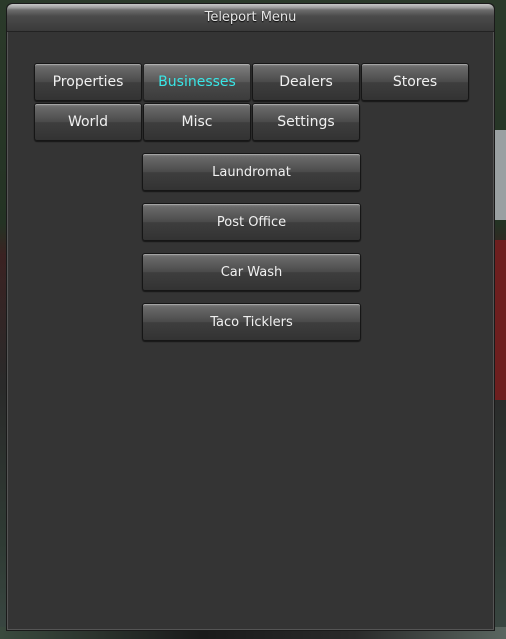 The height and width of the screenshot is (639, 506). I want to click on tab-world: World, so click(88, 122).